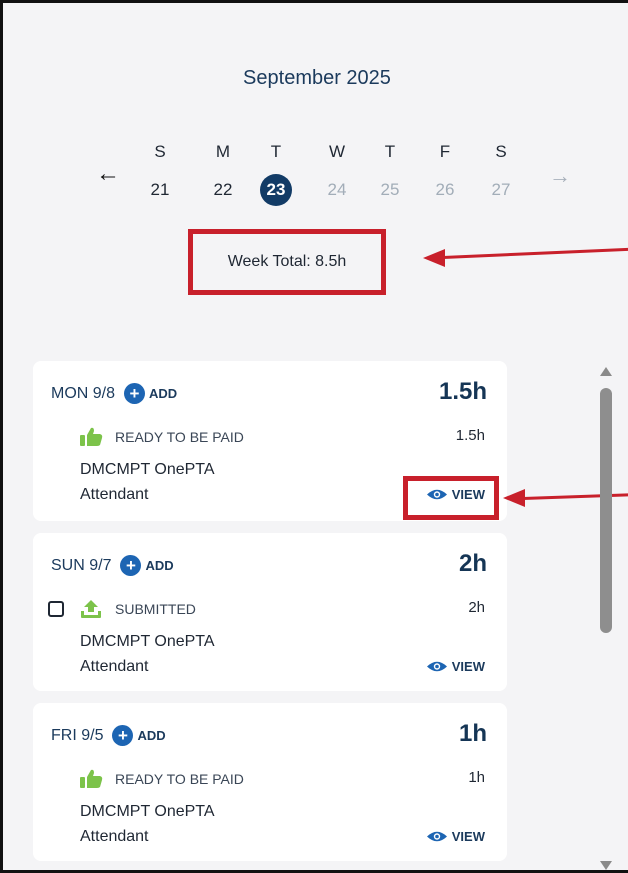  I want to click on day-sun-21: S 21, so click(160, 173).